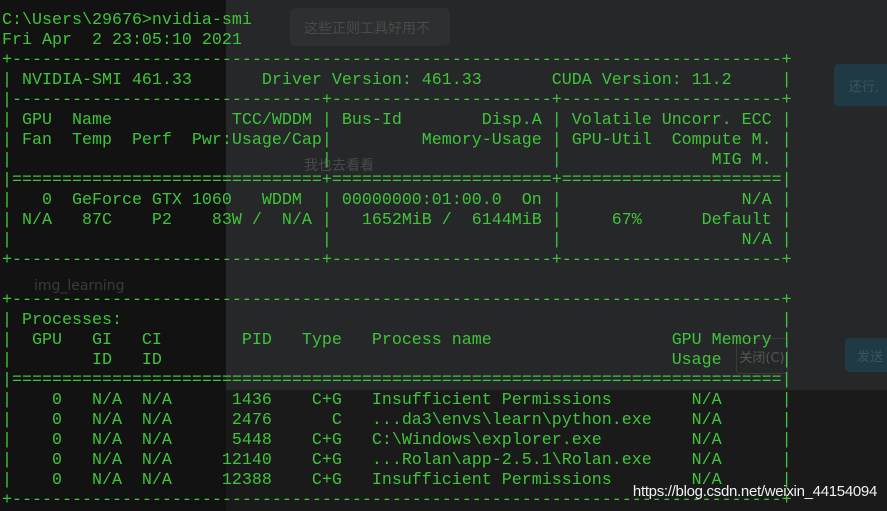 The width and height of the screenshot is (887, 511). What do you see at coordinates (122, 40) in the screenshot?
I see `timestamp-line: Fri Apr 2 23:05:10 2021` at bounding box center [122, 40].